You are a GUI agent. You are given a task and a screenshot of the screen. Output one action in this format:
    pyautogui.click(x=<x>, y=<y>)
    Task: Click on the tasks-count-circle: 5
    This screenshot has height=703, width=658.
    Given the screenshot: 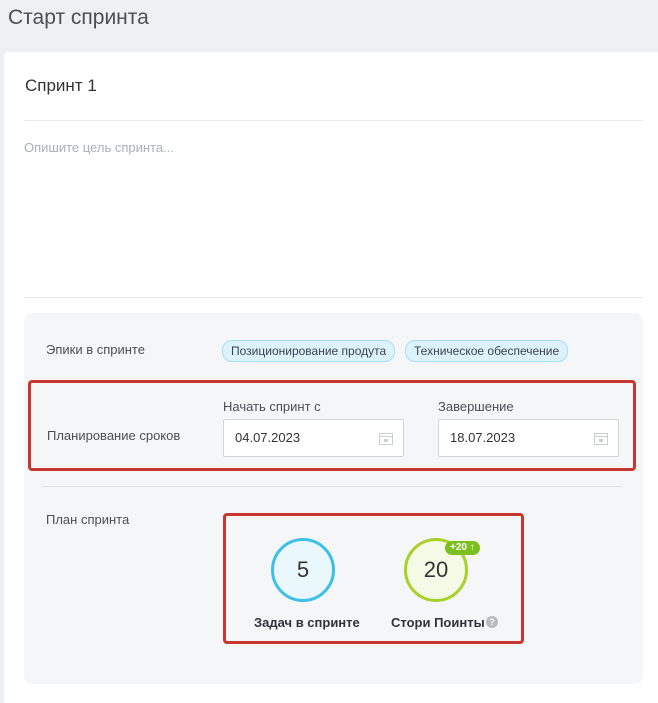 What is the action you would take?
    pyautogui.click(x=303, y=570)
    